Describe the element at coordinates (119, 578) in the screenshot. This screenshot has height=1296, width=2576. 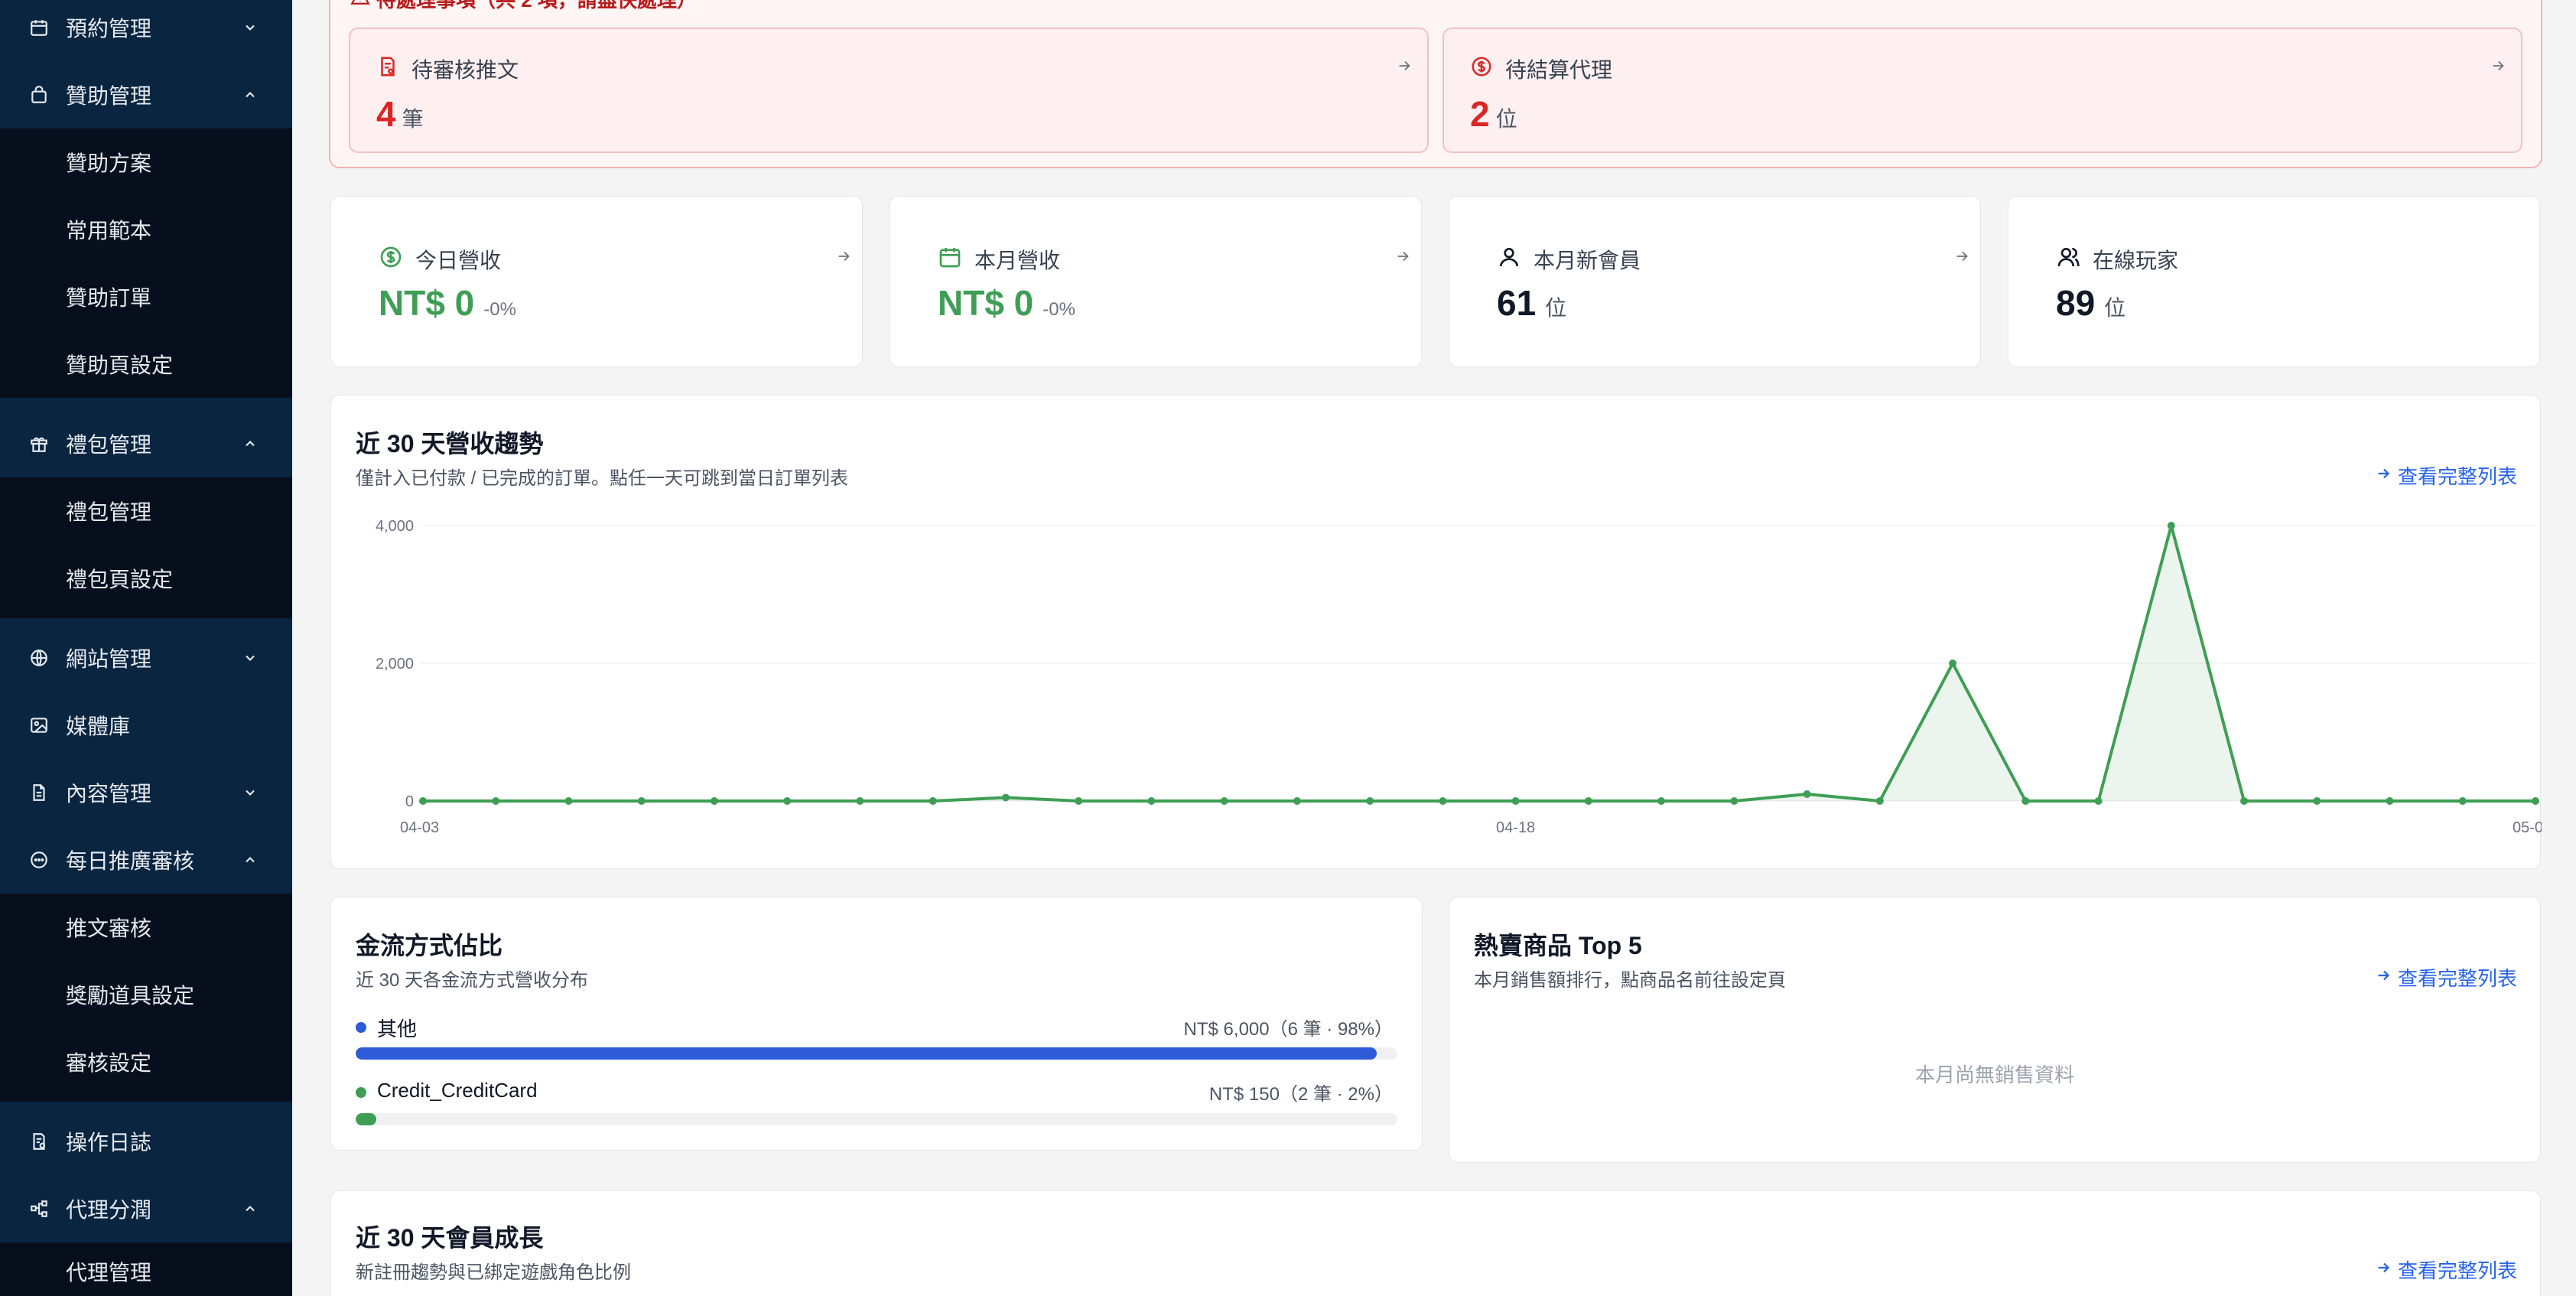
I see `sidebar-subitem-gift-page-settings: 禮包頁設定` at that location.